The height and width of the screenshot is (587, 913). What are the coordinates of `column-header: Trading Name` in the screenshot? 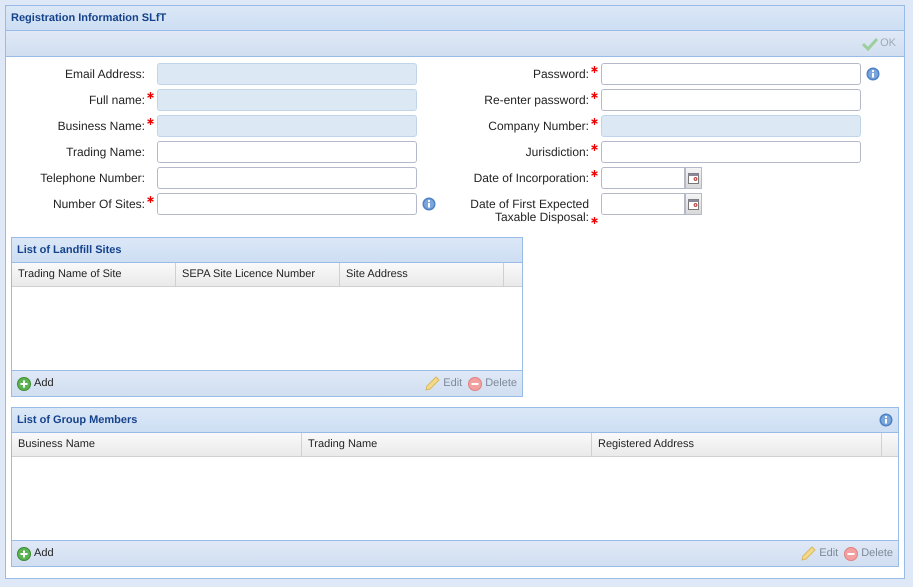 It's located at (447, 444).